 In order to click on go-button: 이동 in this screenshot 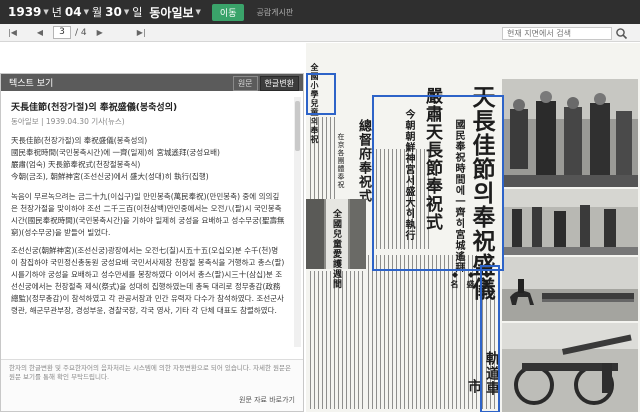, I will do `click(228, 12)`.